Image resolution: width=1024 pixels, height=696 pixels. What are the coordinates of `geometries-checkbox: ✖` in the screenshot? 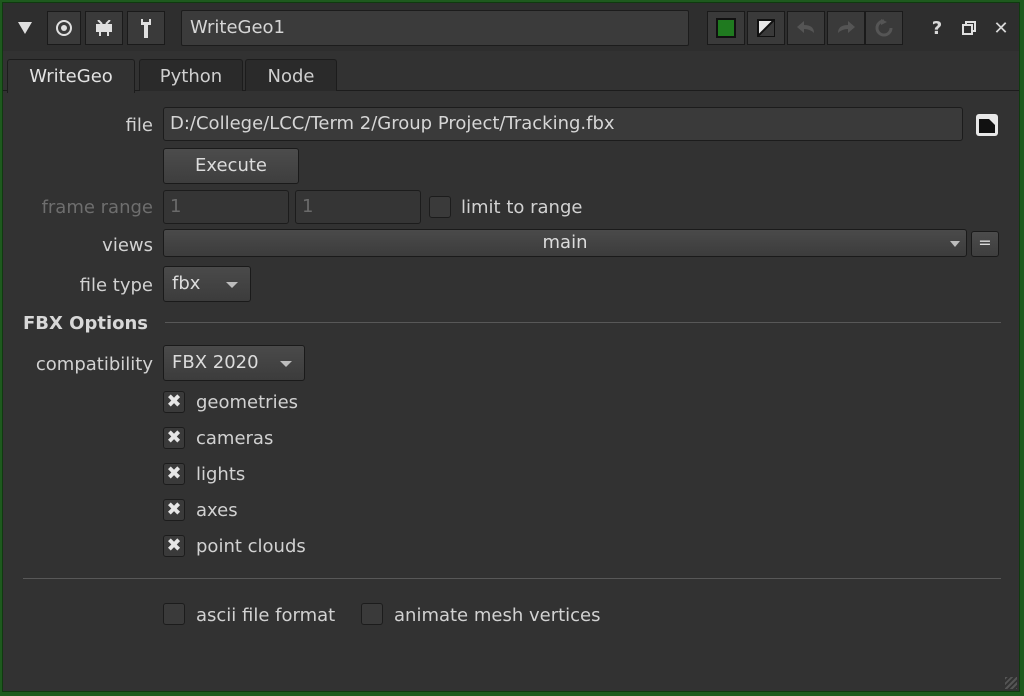 It's located at (174, 402).